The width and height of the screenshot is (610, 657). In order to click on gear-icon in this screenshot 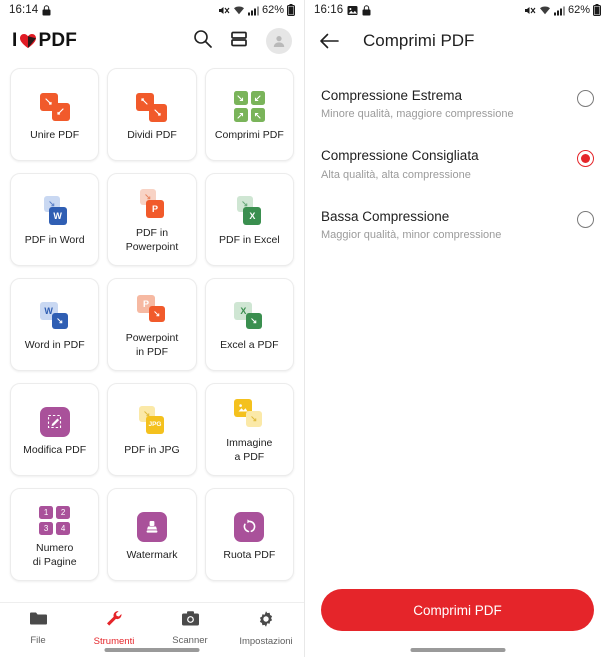, I will do `click(266, 621)`.